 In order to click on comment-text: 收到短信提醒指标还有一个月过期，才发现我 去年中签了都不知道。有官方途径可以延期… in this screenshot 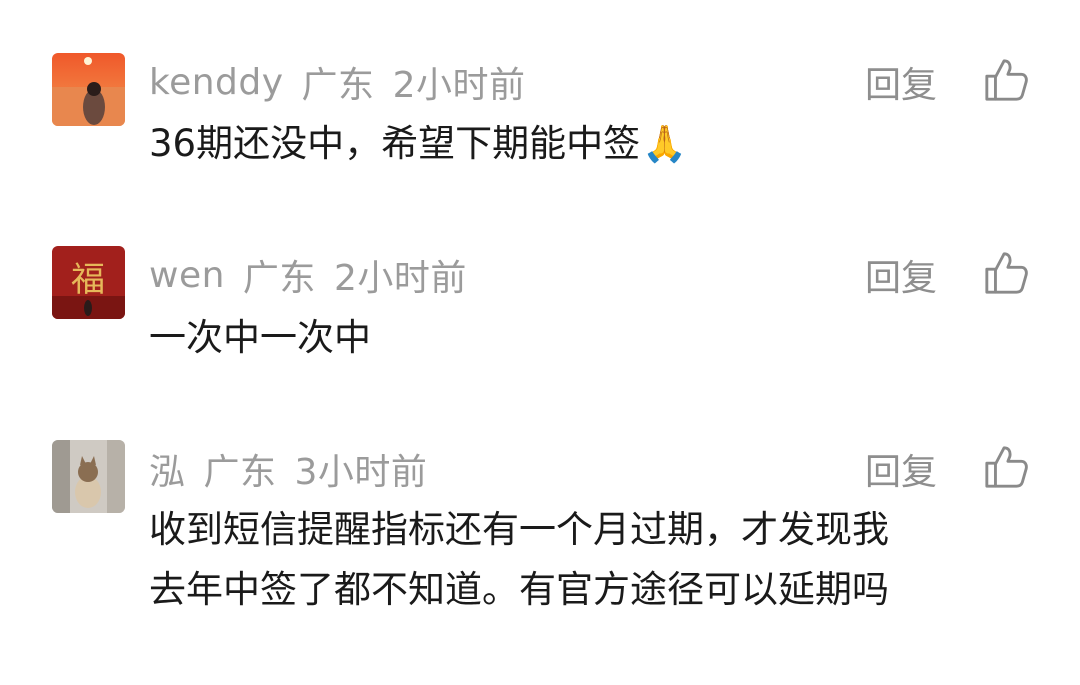, I will do `click(594, 560)`.